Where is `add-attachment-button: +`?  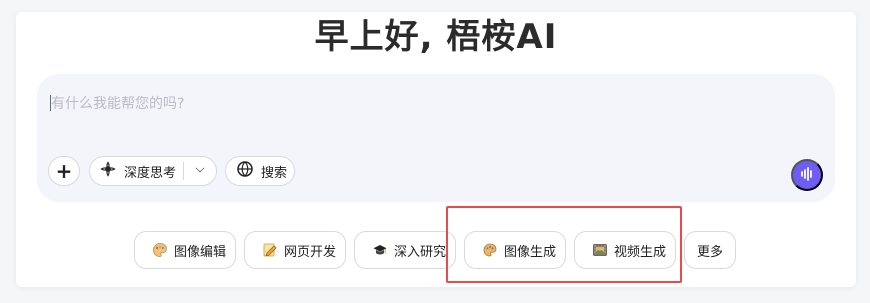 add-attachment-button: + is located at coordinates (64, 171).